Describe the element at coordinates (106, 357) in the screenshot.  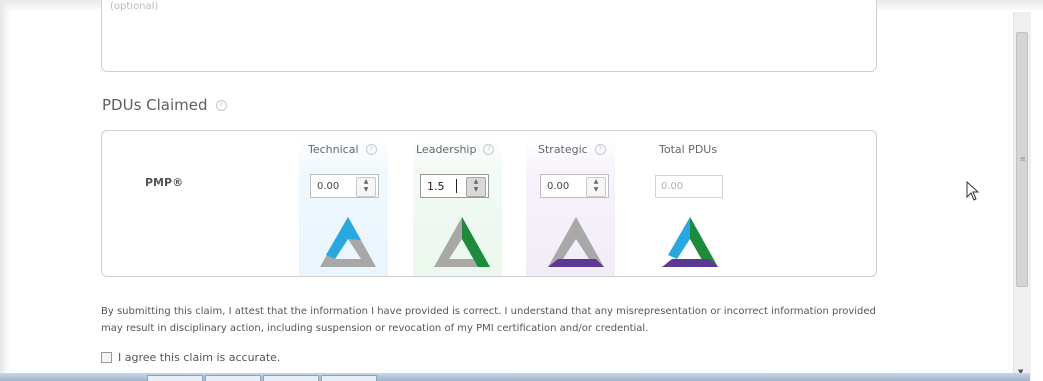
I see `agree-checkbox` at that location.